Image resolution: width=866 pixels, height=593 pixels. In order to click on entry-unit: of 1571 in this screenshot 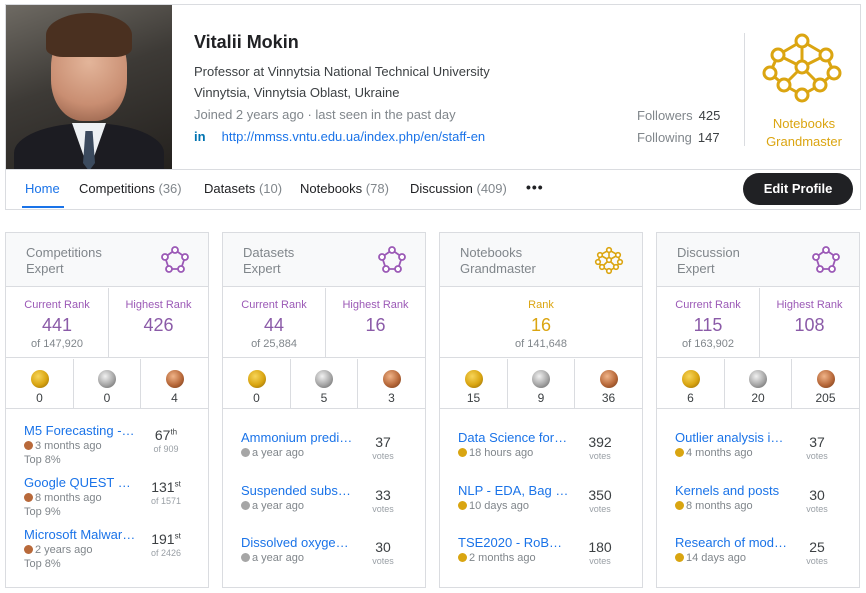, I will do `click(166, 501)`.